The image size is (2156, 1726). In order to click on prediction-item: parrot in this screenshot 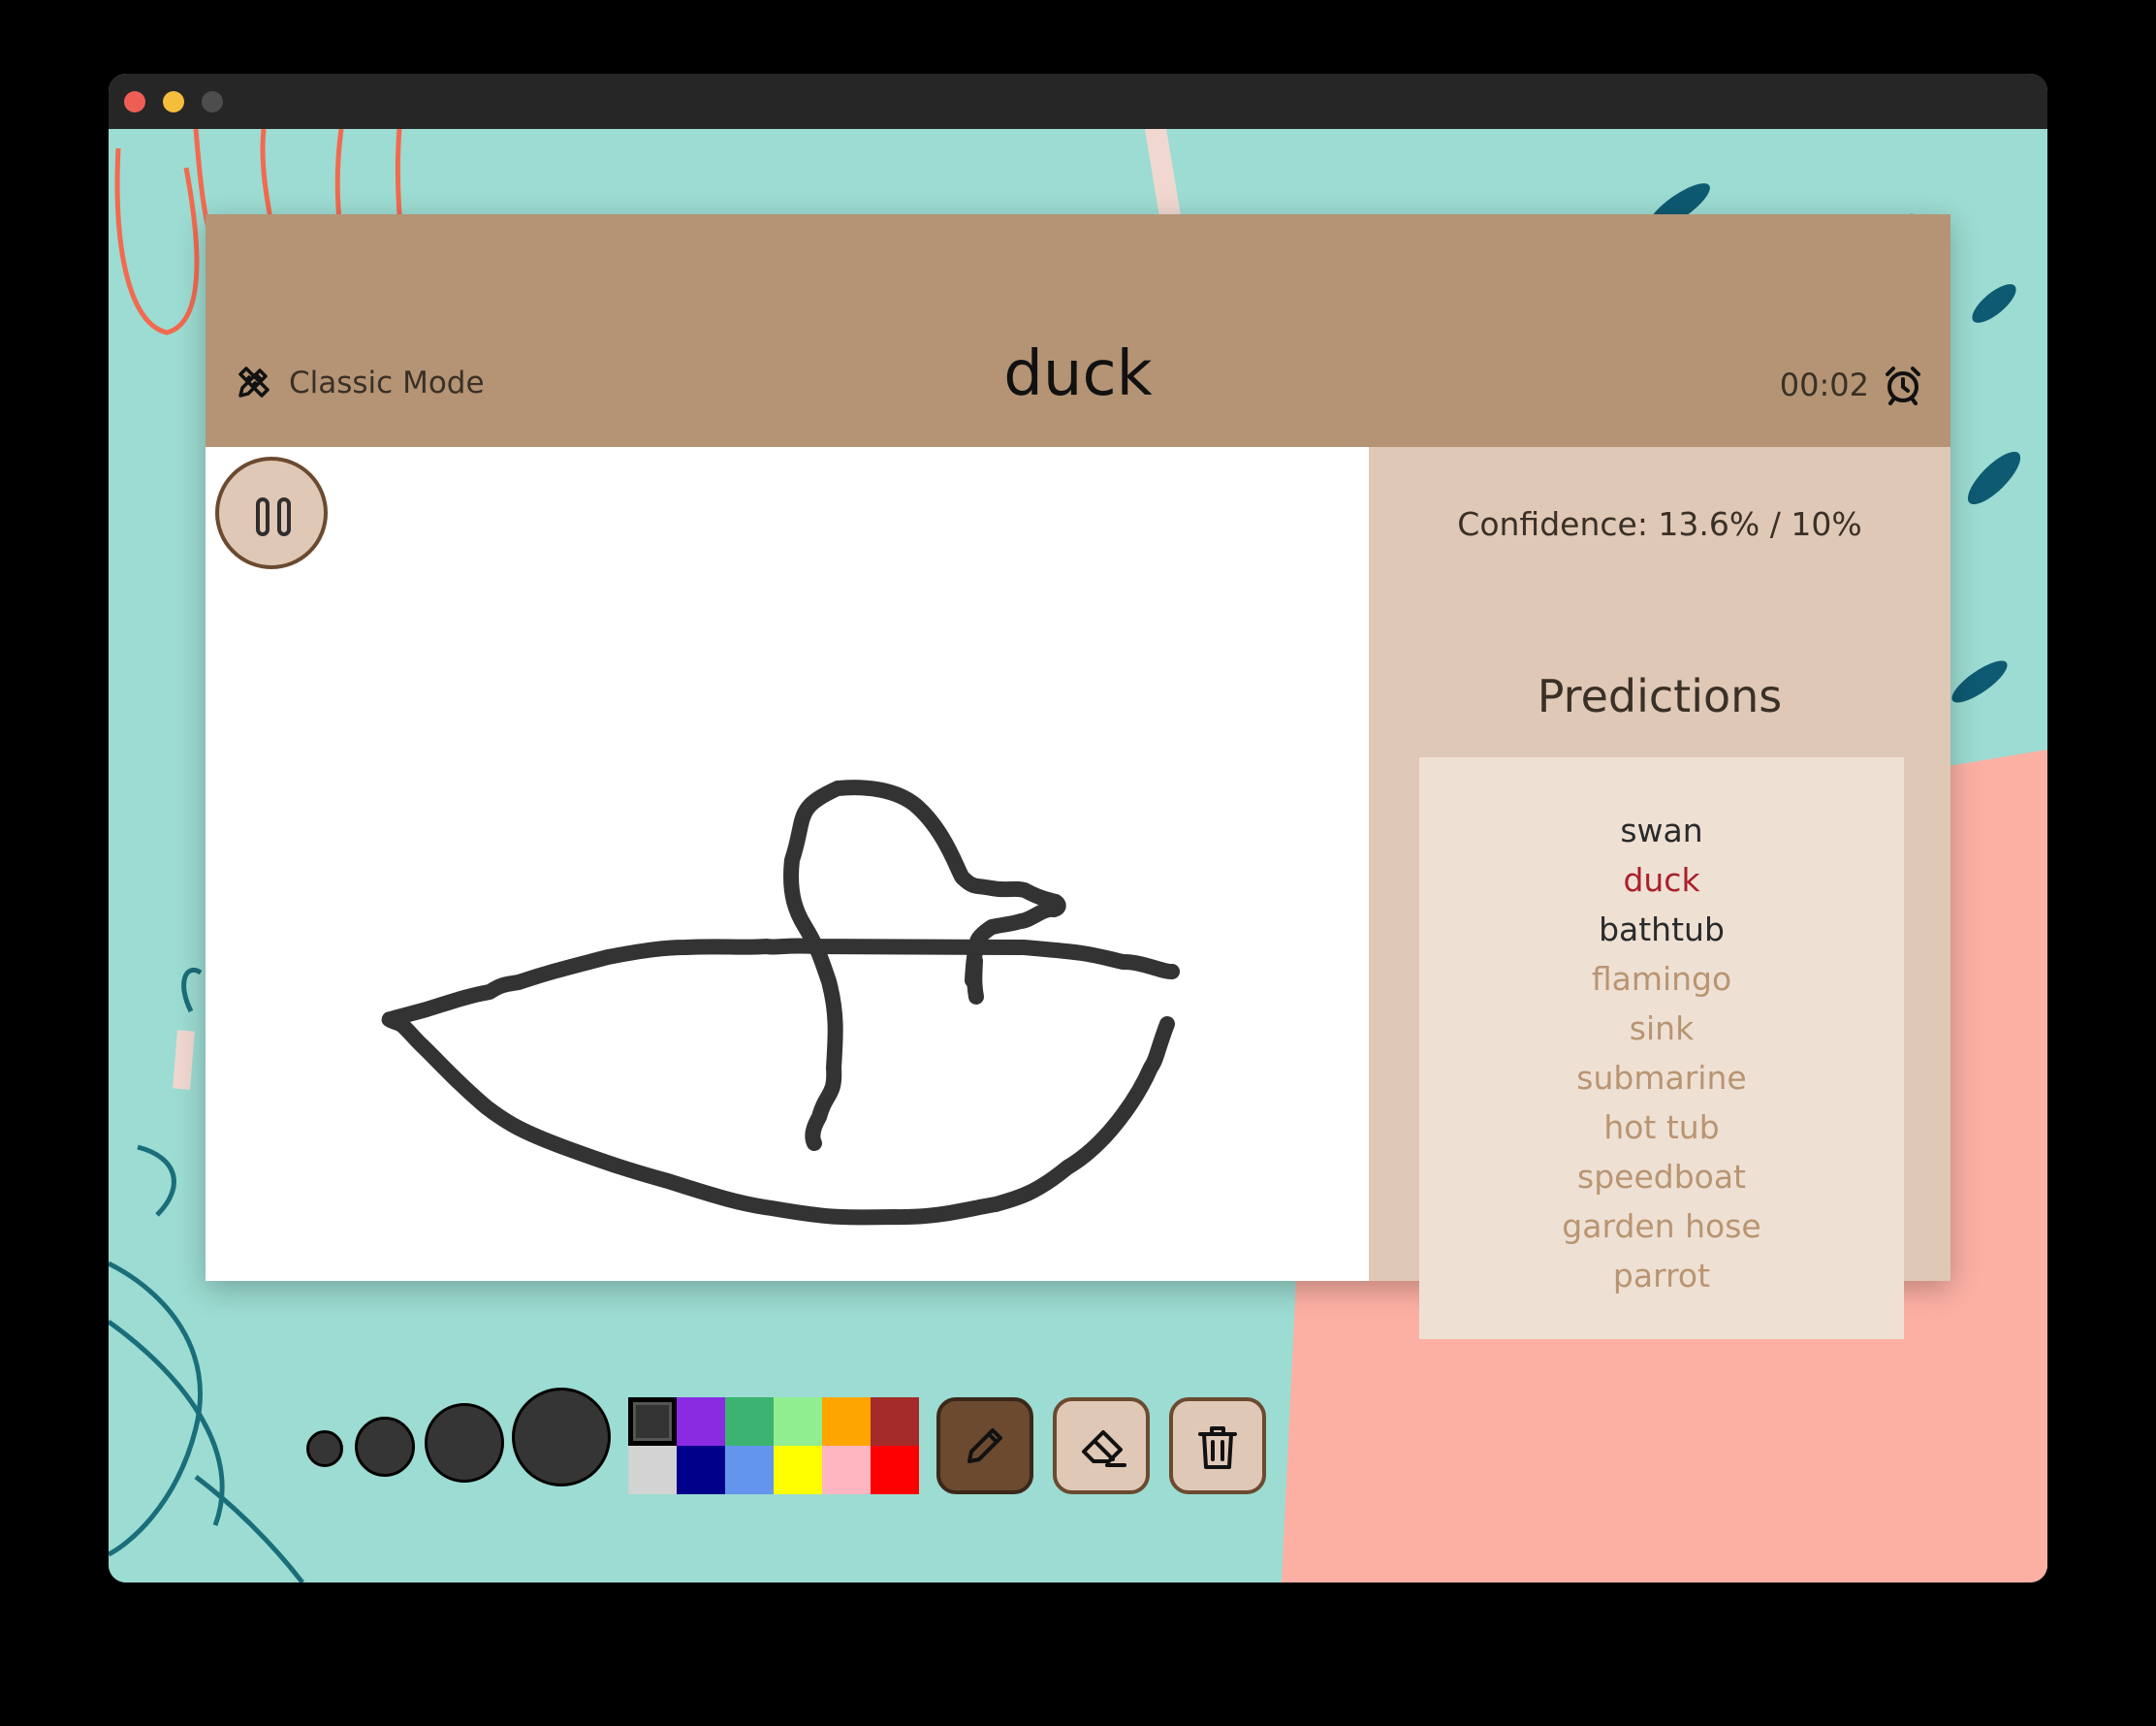, I will do `click(1661, 1276)`.